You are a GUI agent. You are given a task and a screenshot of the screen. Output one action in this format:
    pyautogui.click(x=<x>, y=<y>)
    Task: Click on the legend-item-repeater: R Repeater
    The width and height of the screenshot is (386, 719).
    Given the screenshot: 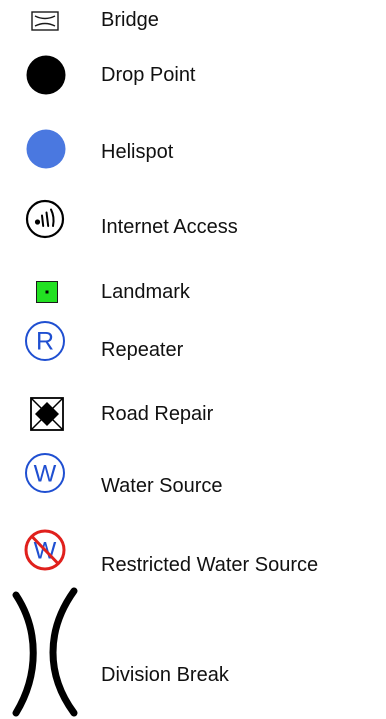 What is the action you would take?
    pyautogui.click(x=193, y=345)
    